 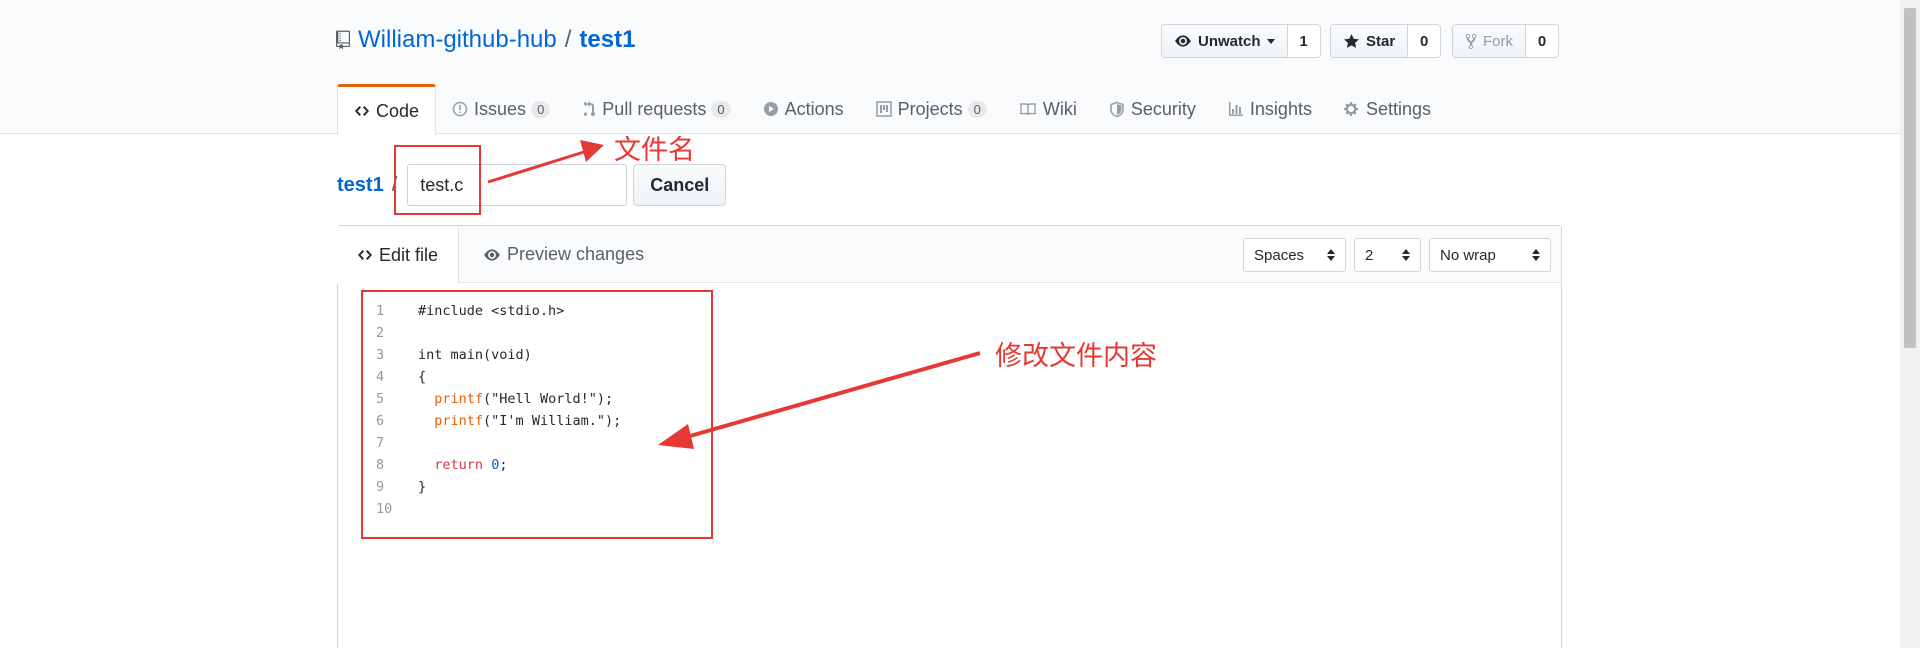 I want to click on scrollbar-thumb, so click(x=1910, y=178).